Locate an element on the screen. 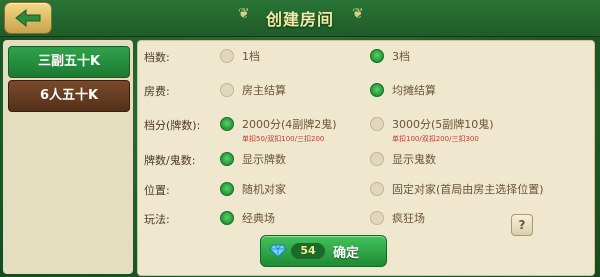 This screenshot has width=600, height=277. diamond-icon is located at coordinates (278, 251).